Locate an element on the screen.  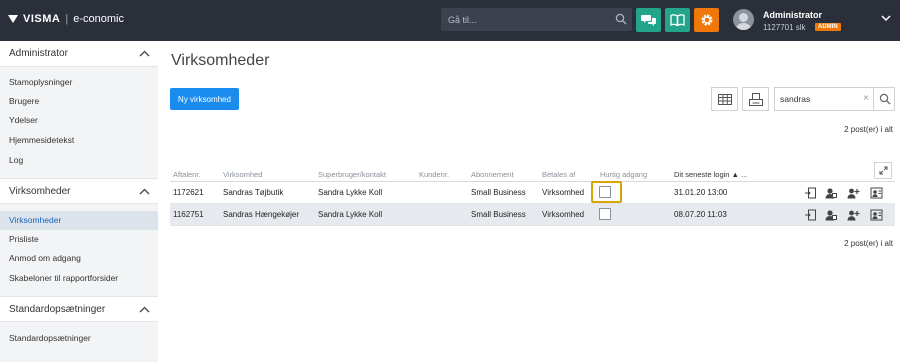
search-input is located at coordinates (525, 19).